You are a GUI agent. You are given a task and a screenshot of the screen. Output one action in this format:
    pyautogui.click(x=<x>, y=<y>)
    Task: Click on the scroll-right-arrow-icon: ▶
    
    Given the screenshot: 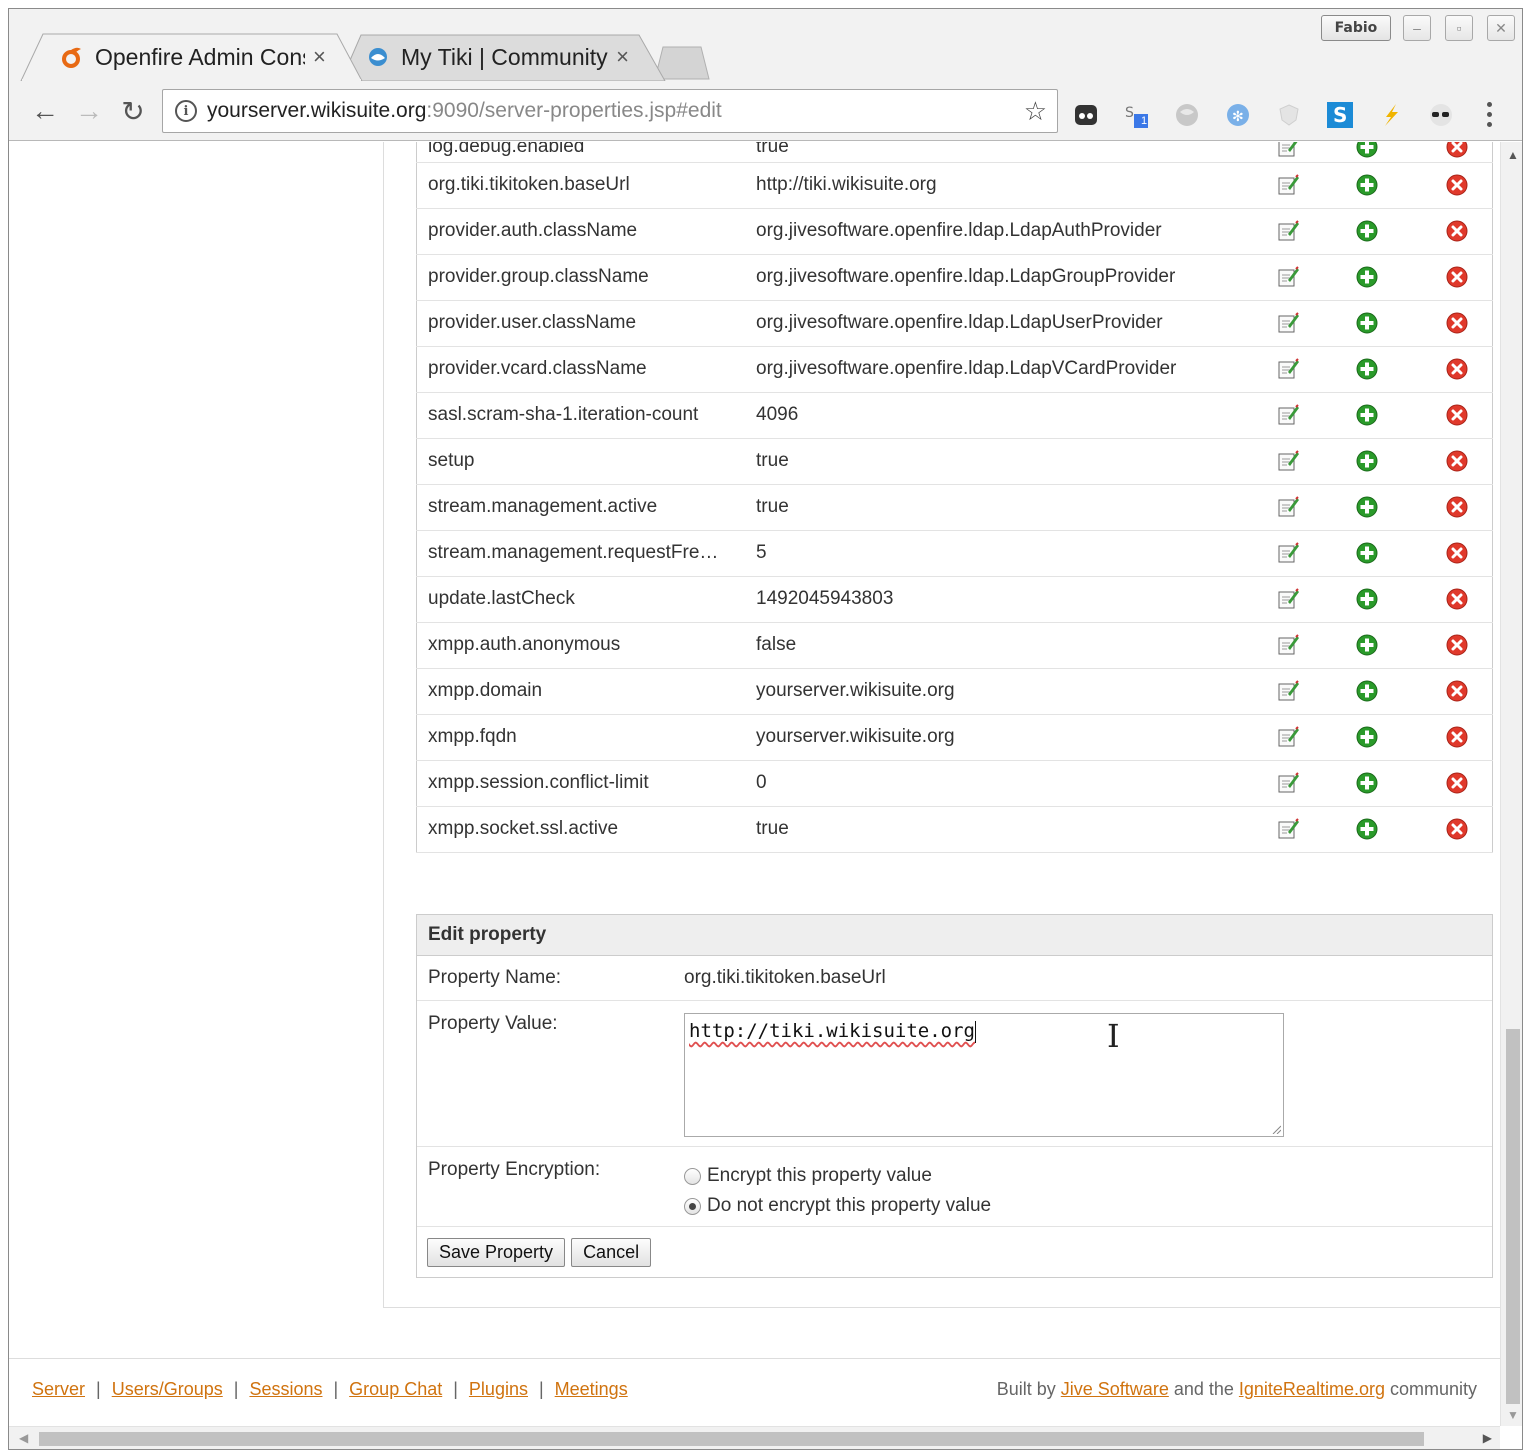 What is the action you would take?
    pyautogui.click(x=1487, y=1438)
    